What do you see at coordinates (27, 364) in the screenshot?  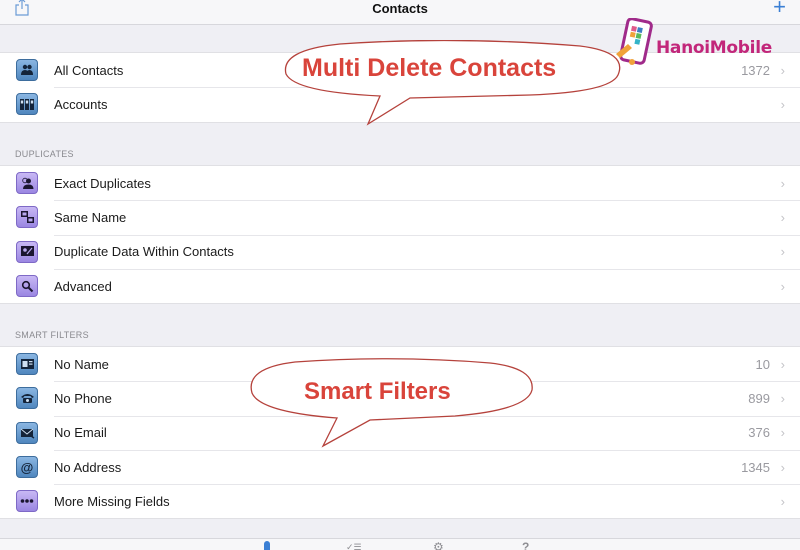 I see `no-name-icon` at bounding box center [27, 364].